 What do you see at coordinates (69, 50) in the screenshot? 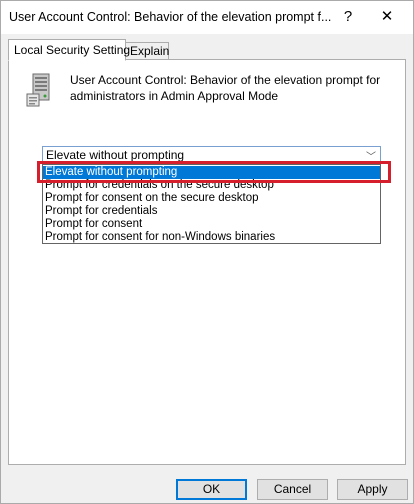
I see `tab-local-security-setting: Local Security Setting` at bounding box center [69, 50].